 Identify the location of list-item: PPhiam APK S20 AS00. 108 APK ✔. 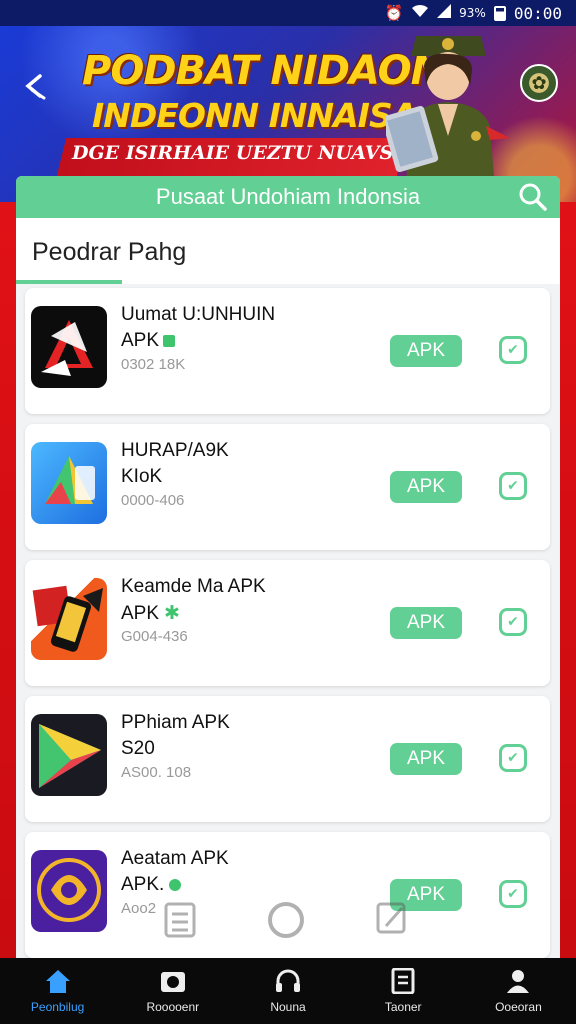
(287, 759).